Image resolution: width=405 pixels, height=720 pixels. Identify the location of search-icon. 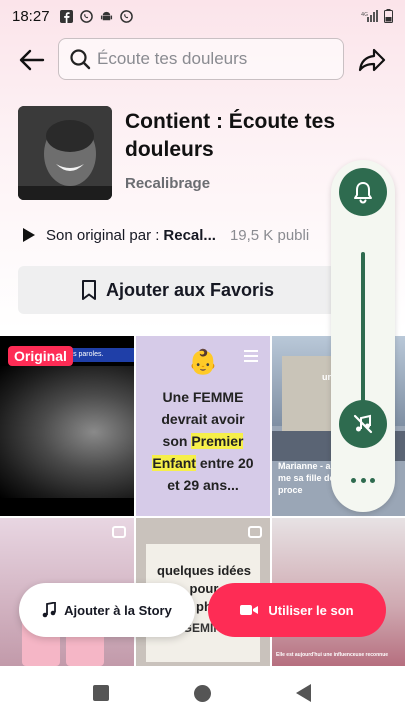
(80, 59).